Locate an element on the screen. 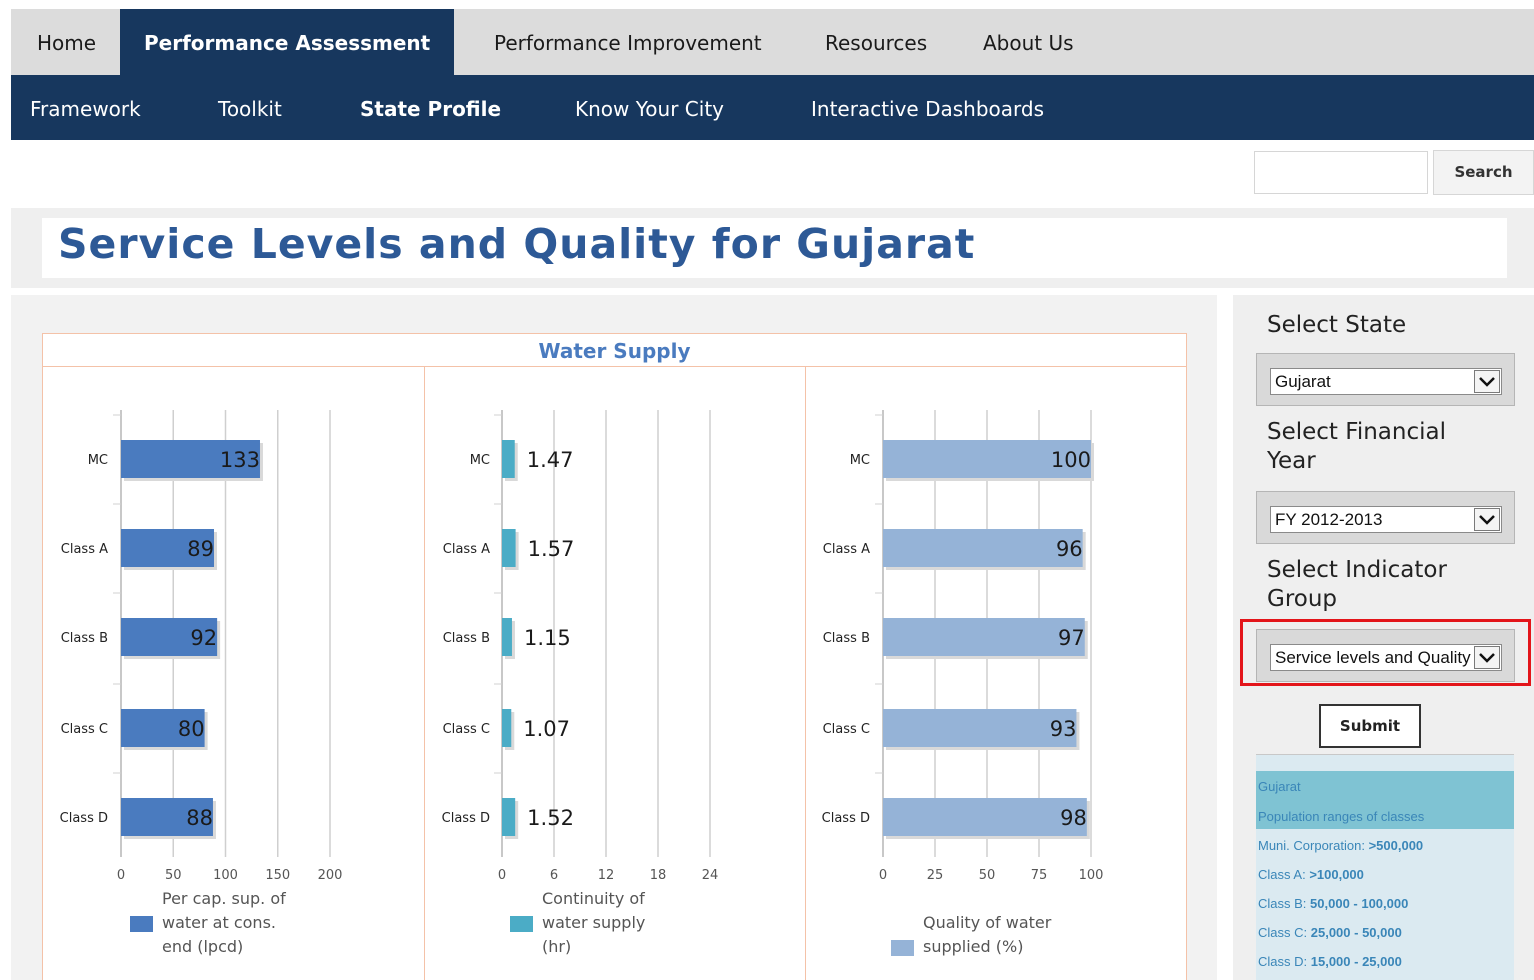  select-indicator-label-line: Group is located at coordinates (1302, 599).